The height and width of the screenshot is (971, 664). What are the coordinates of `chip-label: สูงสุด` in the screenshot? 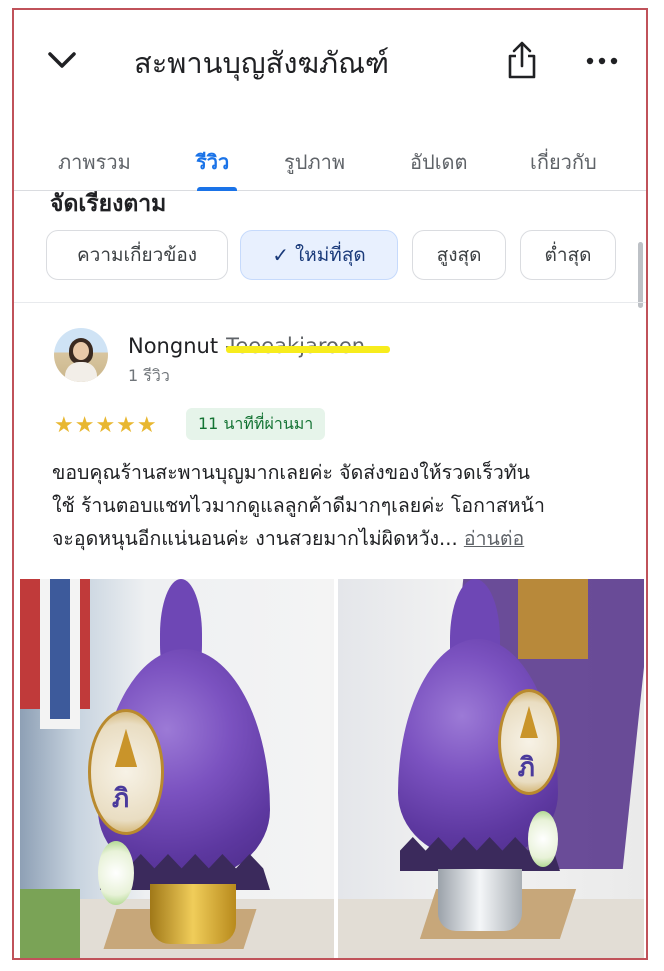 It's located at (459, 255).